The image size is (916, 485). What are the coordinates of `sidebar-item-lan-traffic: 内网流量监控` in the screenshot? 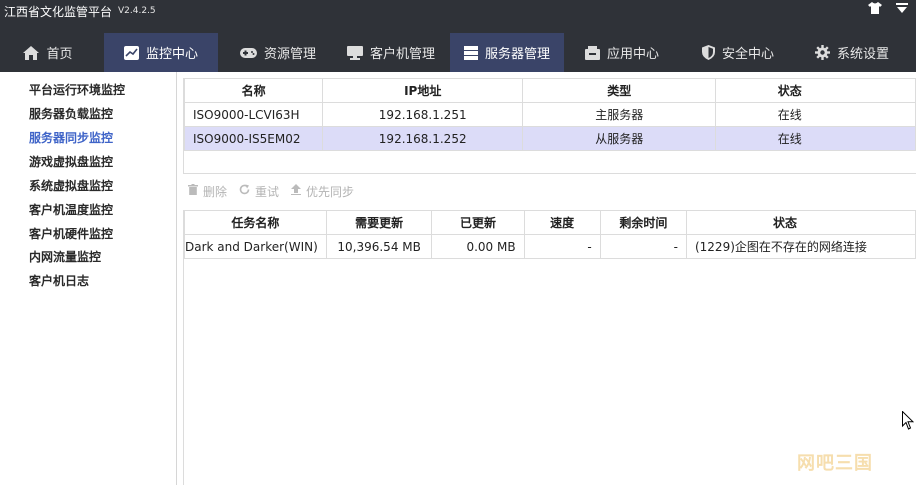 It's located at (65, 256).